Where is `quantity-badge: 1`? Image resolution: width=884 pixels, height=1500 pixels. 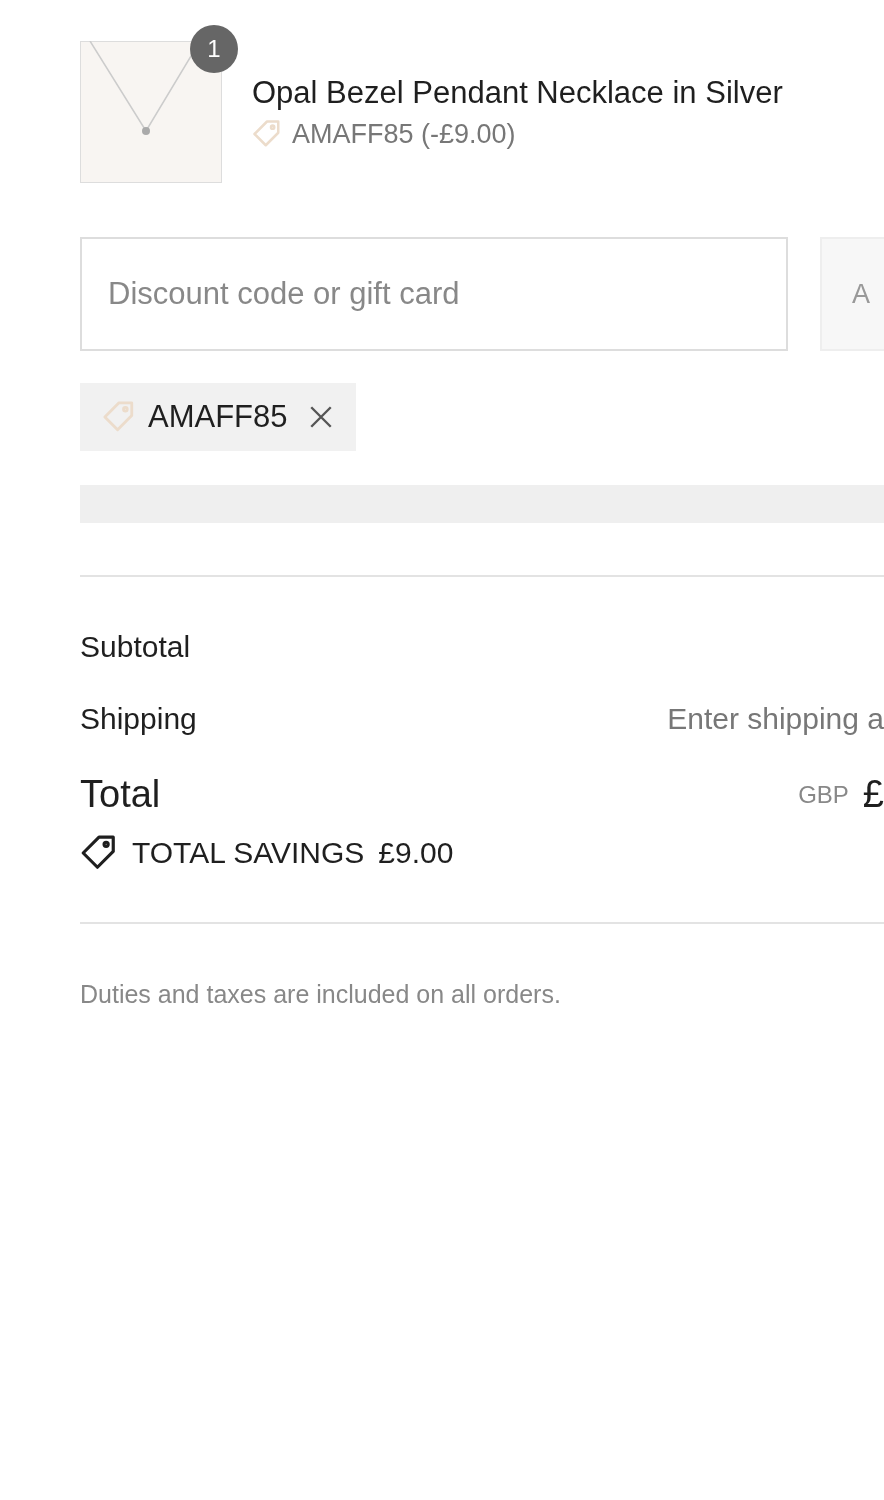 quantity-badge: 1 is located at coordinates (214, 49).